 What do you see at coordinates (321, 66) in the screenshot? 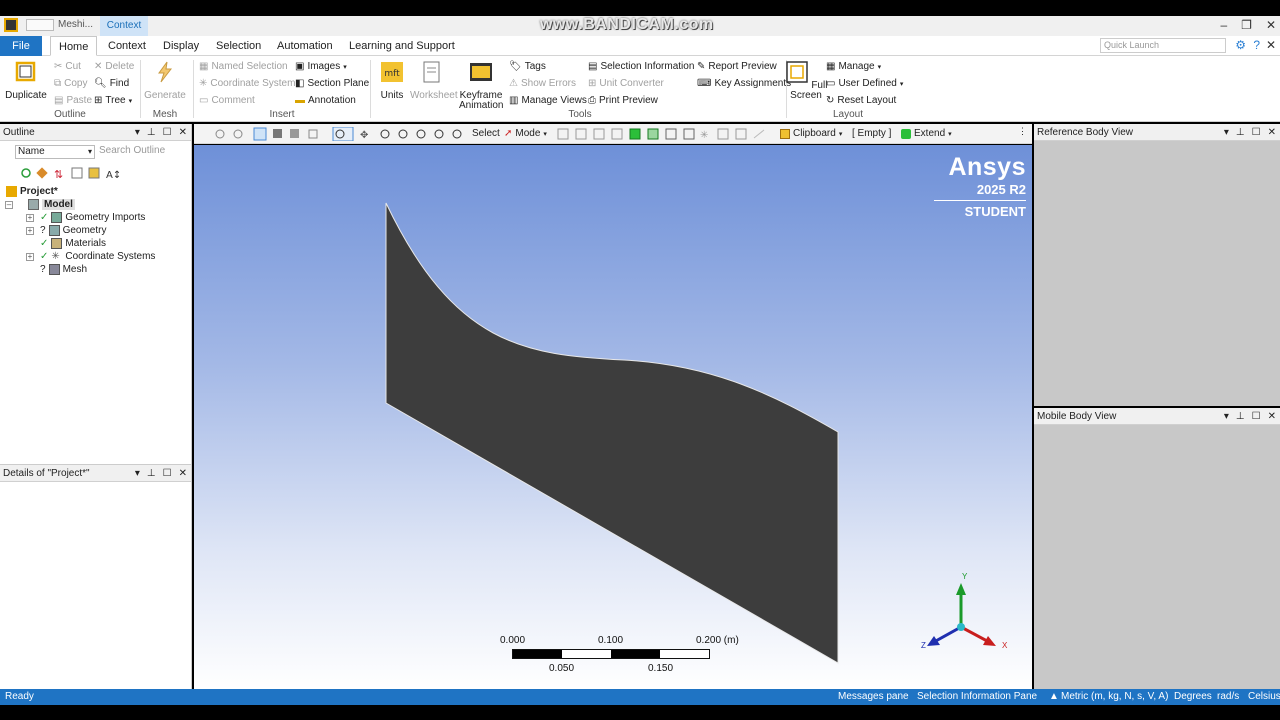
I see `images-button: ▣ Images ▾` at bounding box center [321, 66].